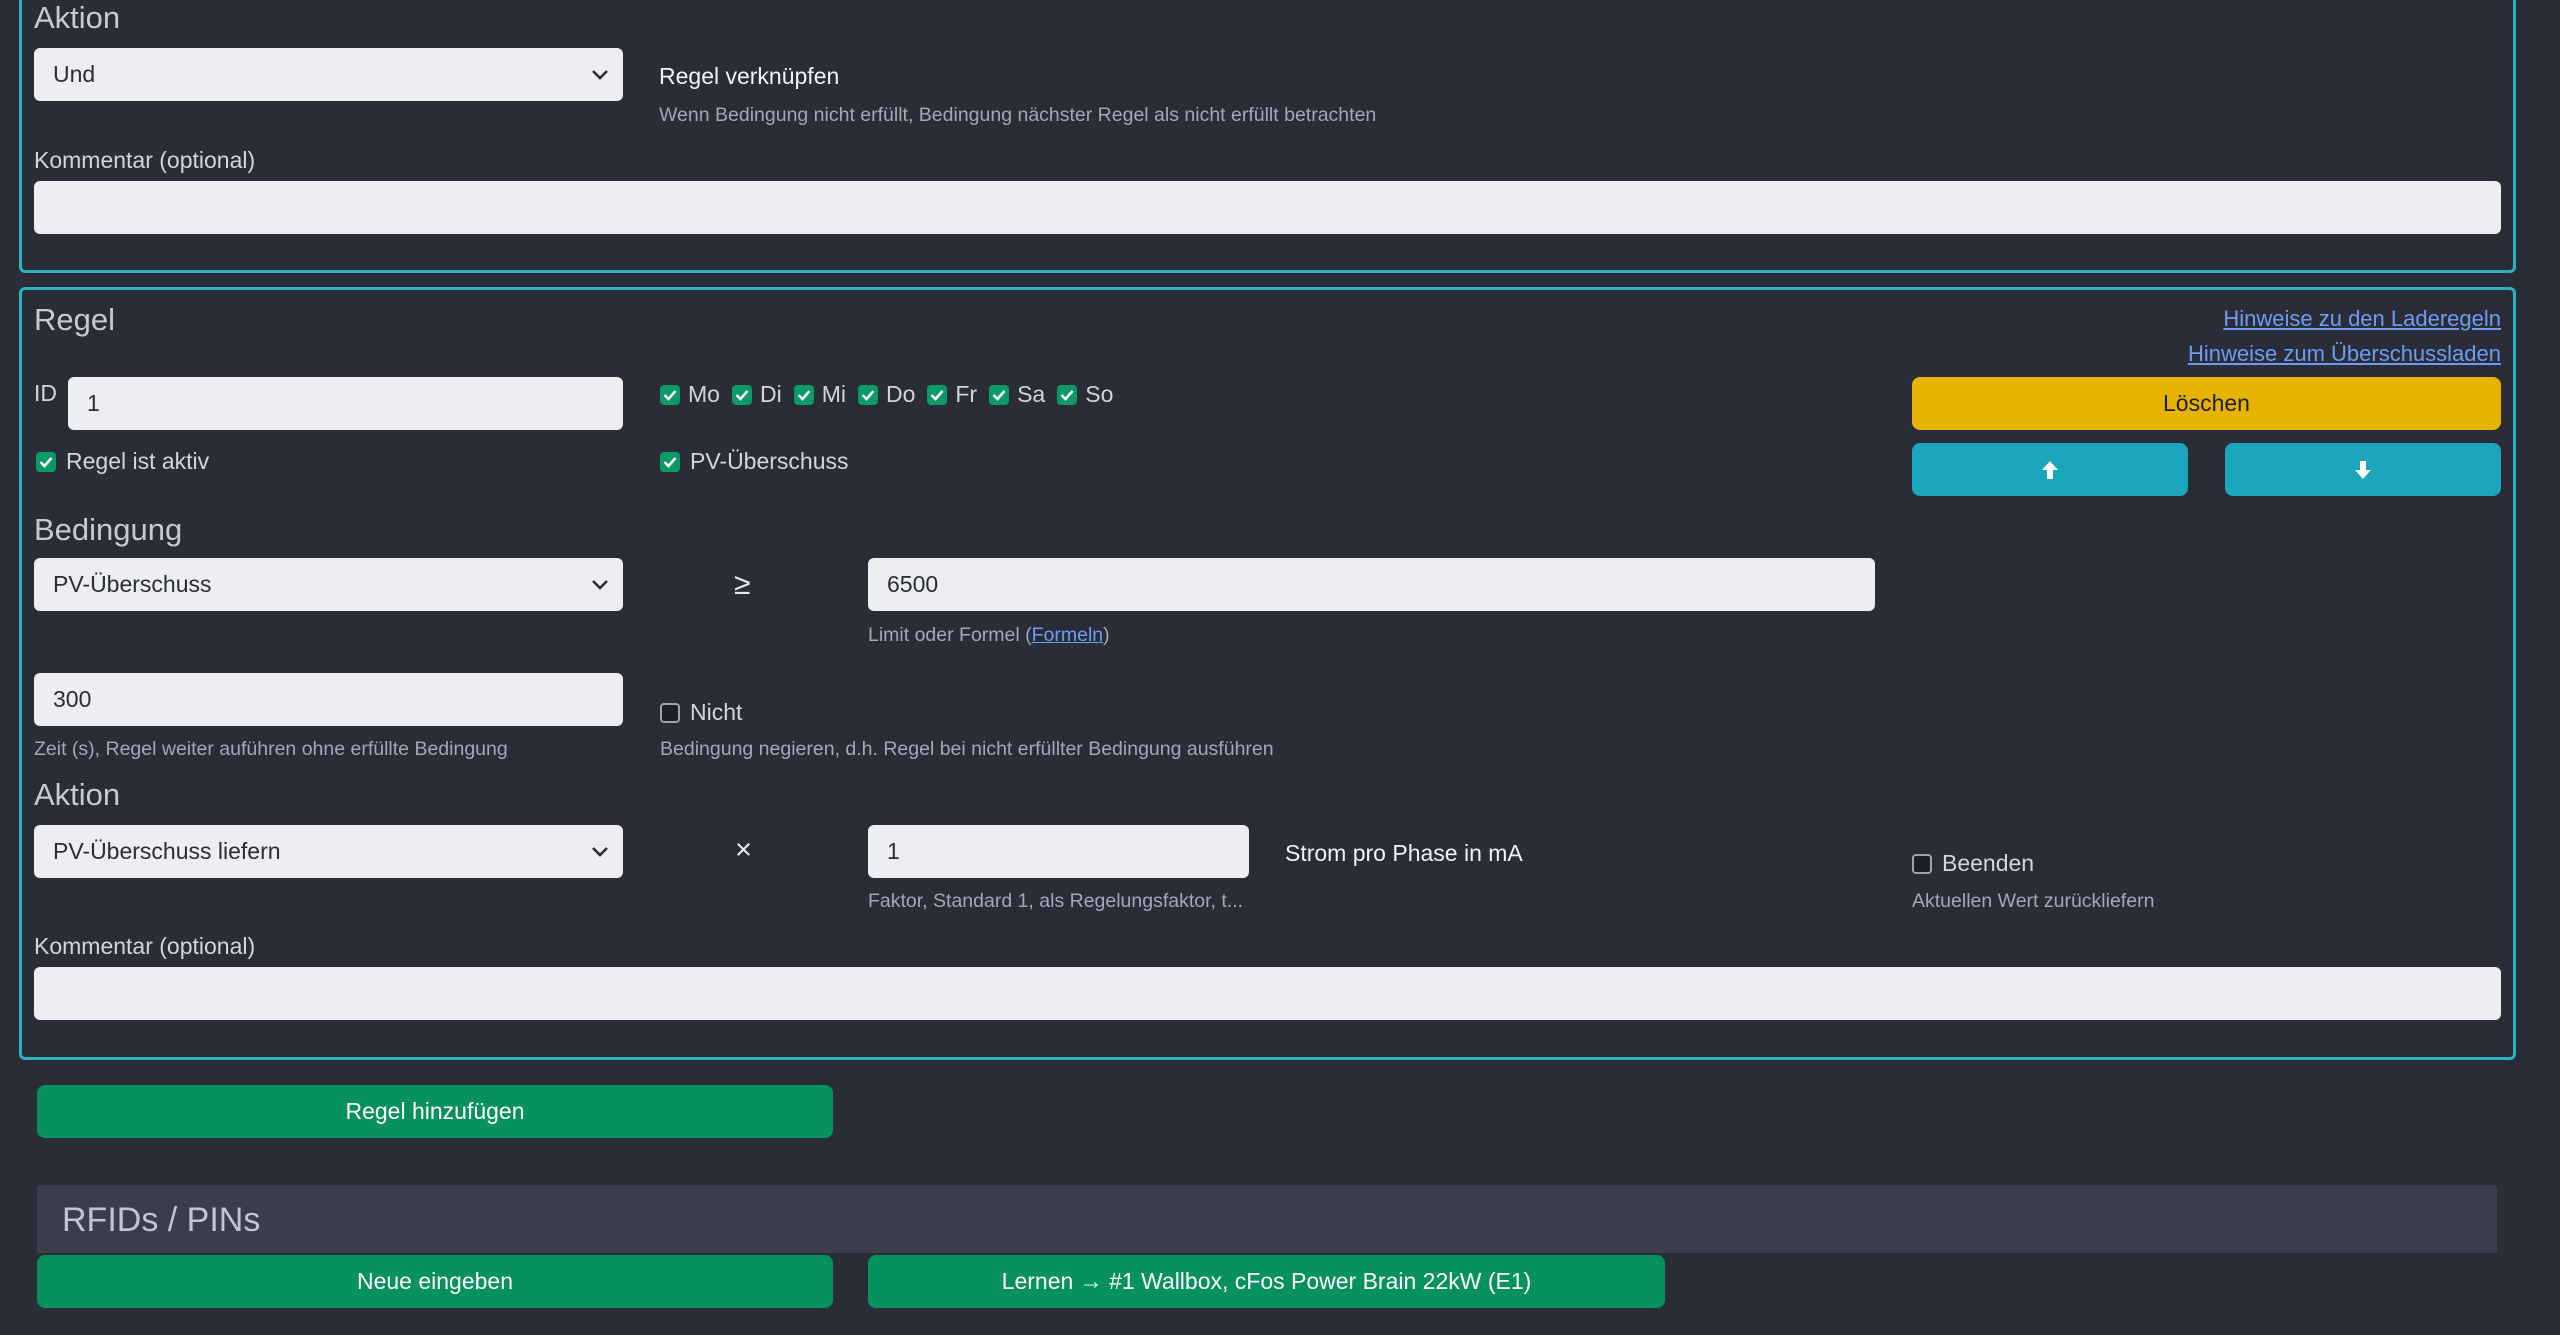 This screenshot has width=2560, height=1335. Describe the element at coordinates (167, 851) in the screenshot. I see `action-select-value: PV-Überschuss liefern` at that location.